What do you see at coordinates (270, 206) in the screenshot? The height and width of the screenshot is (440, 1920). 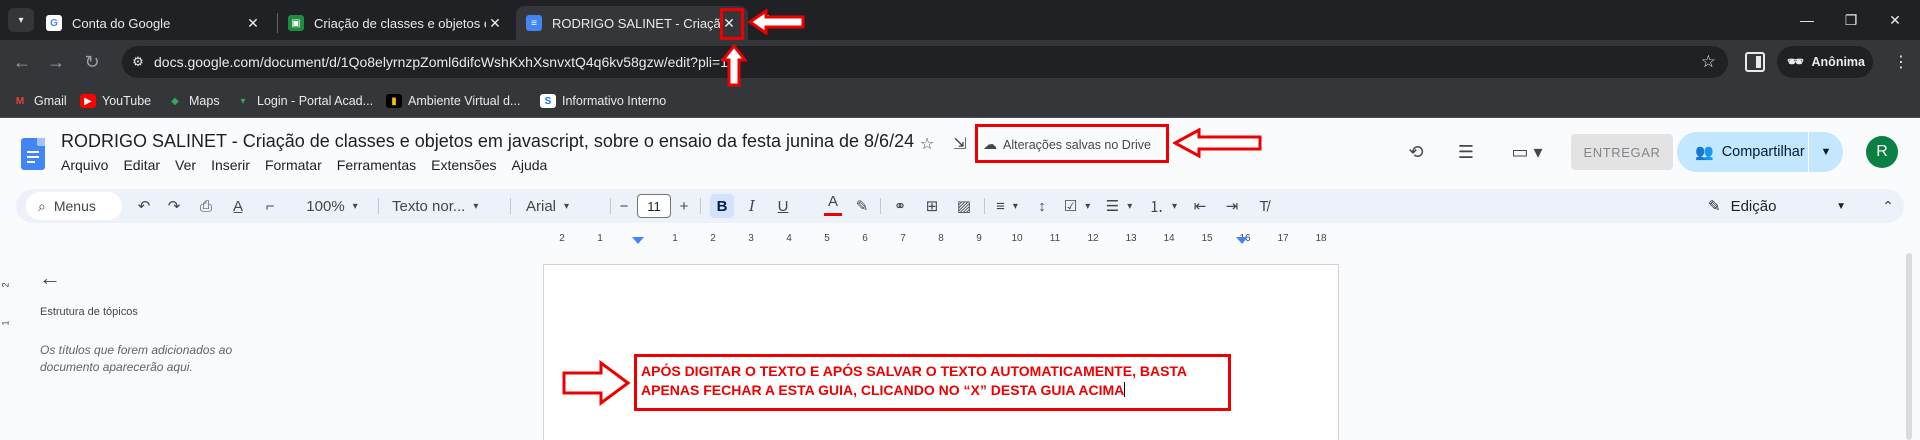 I see `paint-format-icon: ⌐` at bounding box center [270, 206].